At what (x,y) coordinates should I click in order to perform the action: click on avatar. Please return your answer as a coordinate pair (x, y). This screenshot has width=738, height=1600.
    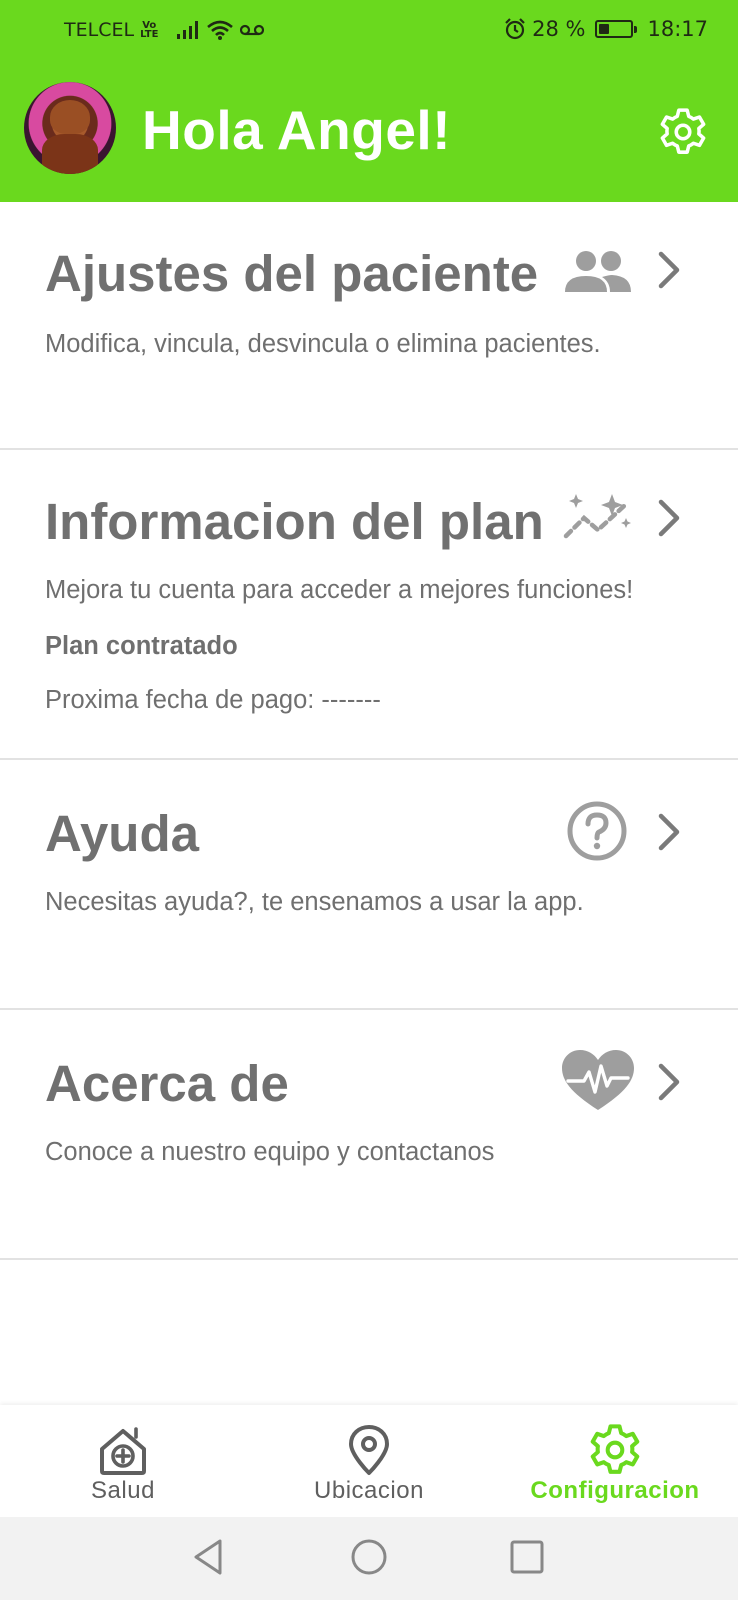
    Looking at the image, I should click on (70, 128).